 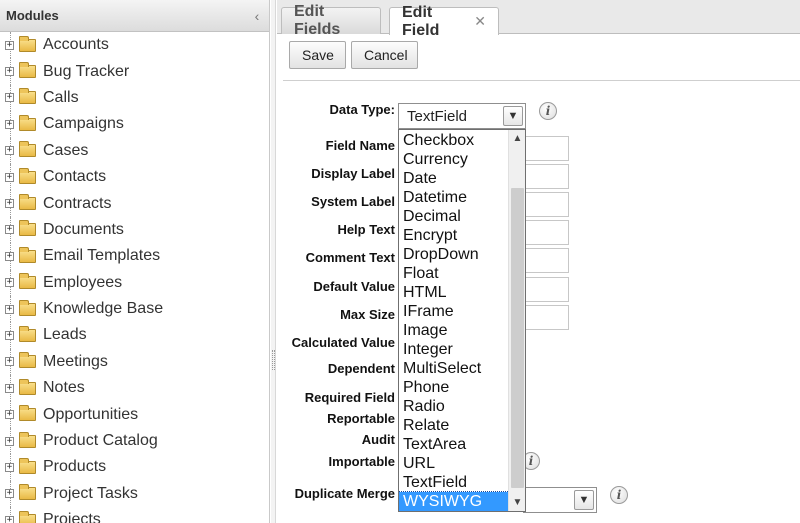 I want to click on collapse-panel-icon: ‹, so click(x=257, y=16).